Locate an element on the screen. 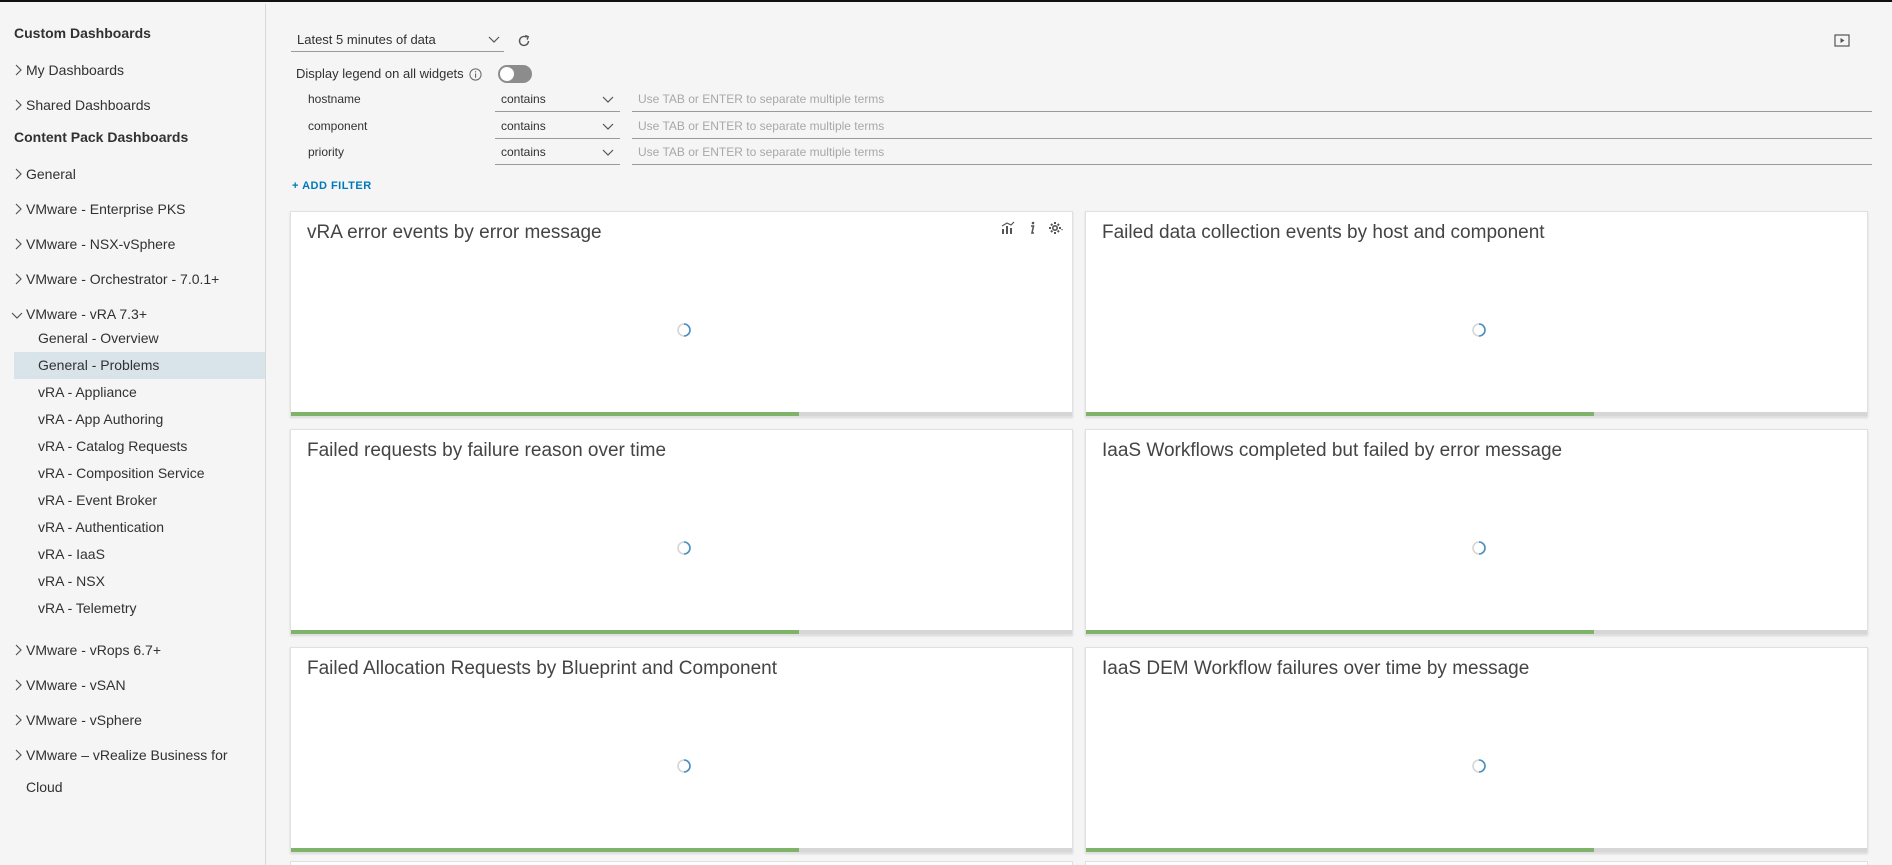 The height and width of the screenshot is (865, 1892). time-range-select: Latest 5 minutes of data is located at coordinates (397, 41).